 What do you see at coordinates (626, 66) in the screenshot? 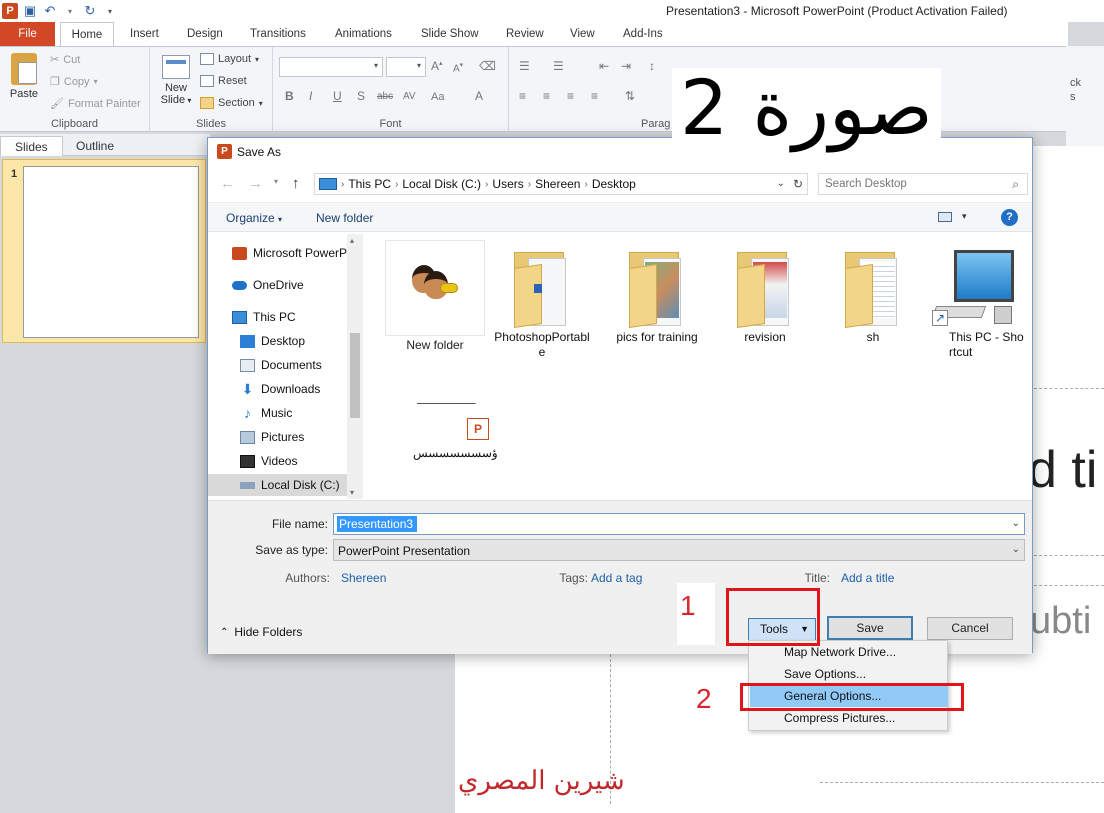
I see `increase-indent-icon: ⇥` at bounding box center [626, 66].